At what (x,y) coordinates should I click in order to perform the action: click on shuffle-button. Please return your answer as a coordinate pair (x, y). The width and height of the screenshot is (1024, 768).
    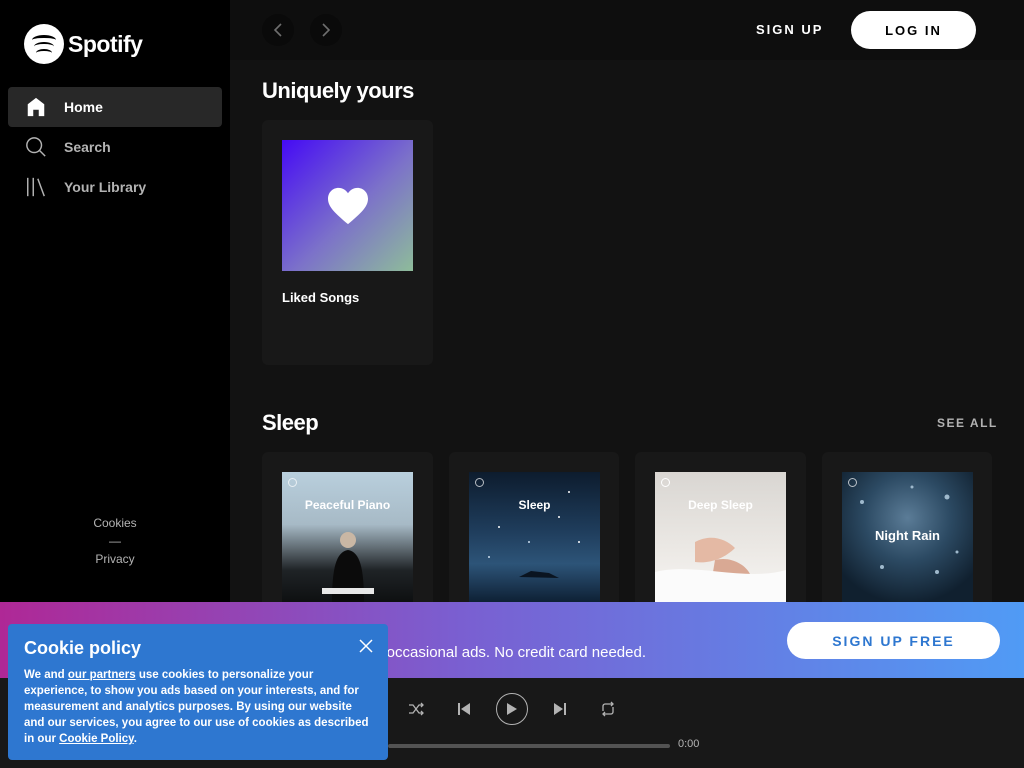
    Looking at the image, I should click on (416, 709).